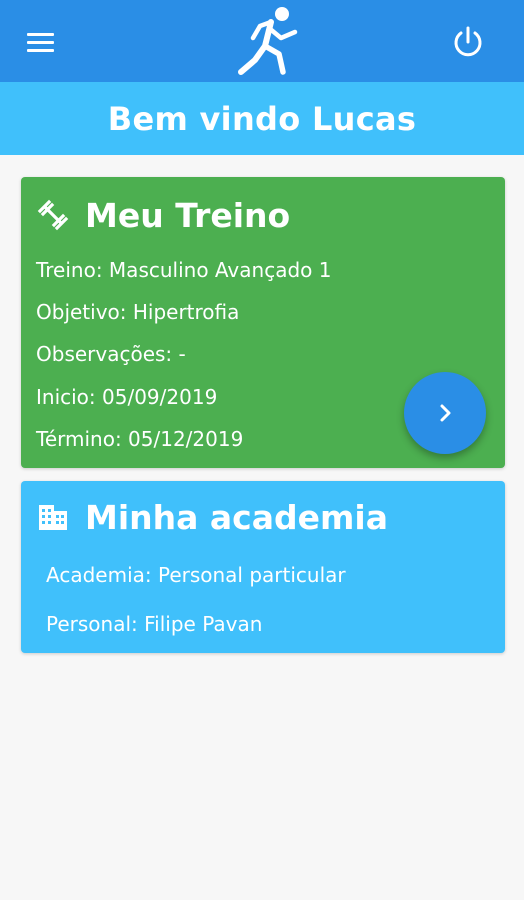  What do you see at coordinates (53, 517) in the screenshot?
I see `building-icon` at bounding box center [53, 517].